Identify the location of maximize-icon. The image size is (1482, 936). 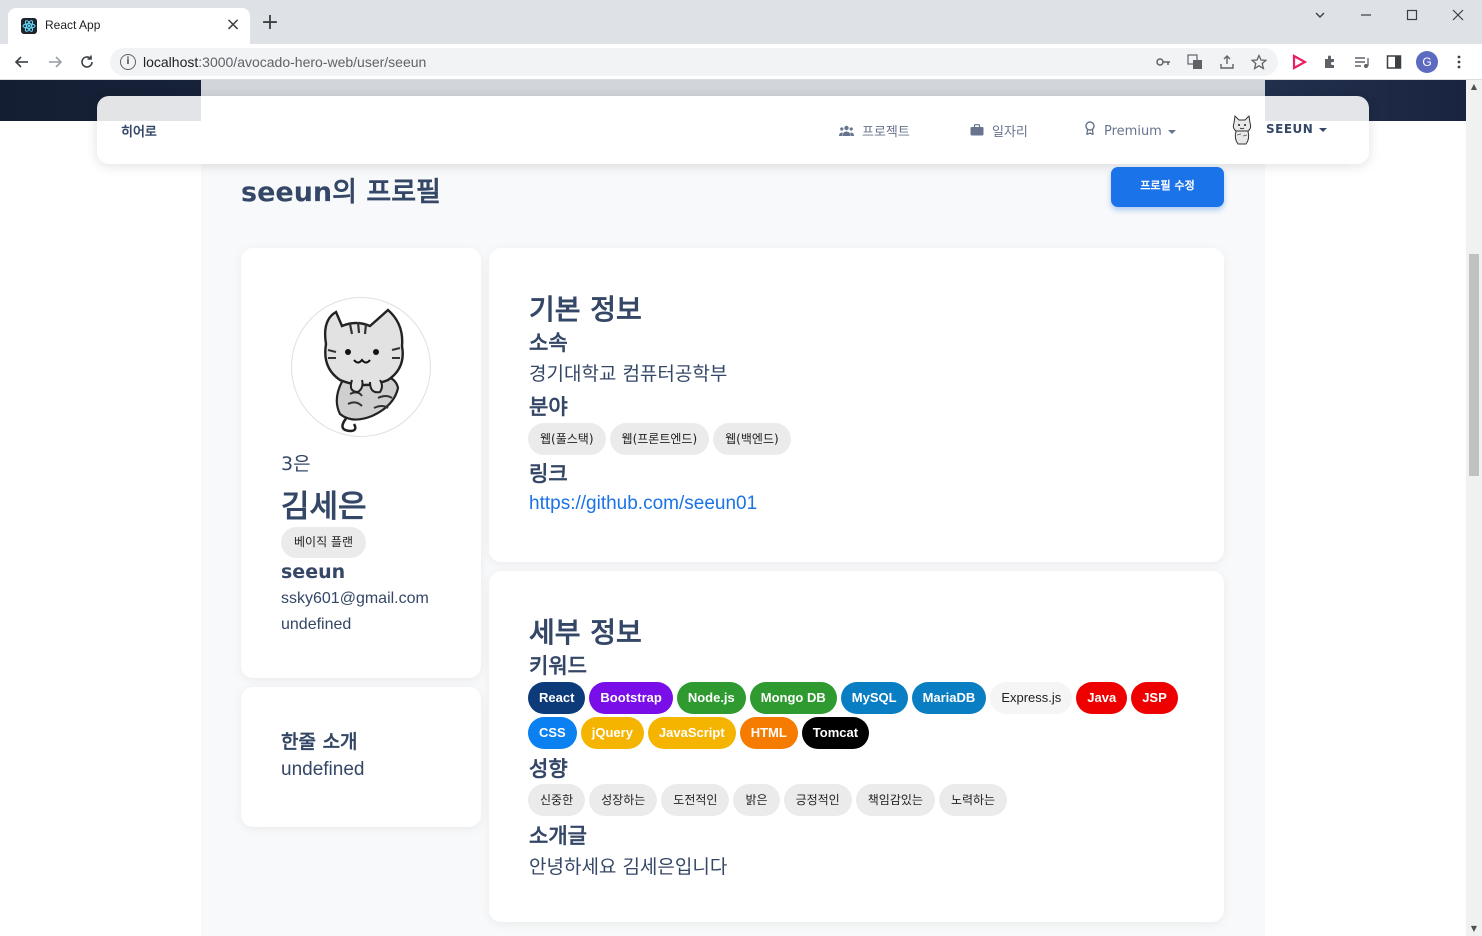
(1412, 15).